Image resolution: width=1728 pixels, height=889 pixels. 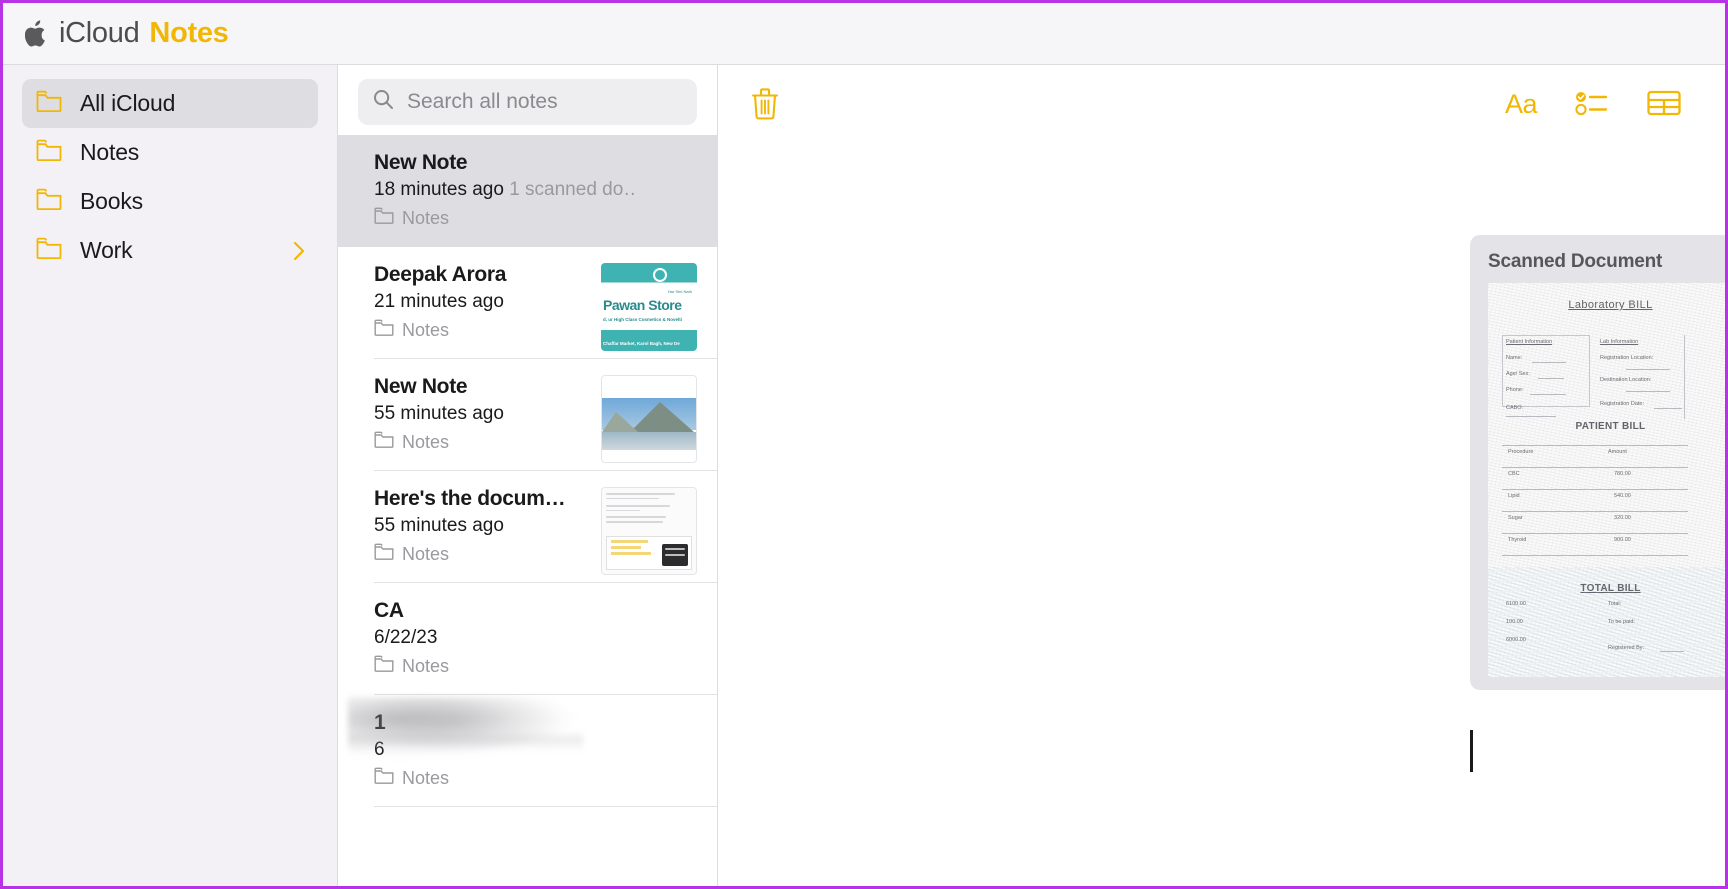 I want to click on sidebar-item-label: Books, so click(x=111, y=201).